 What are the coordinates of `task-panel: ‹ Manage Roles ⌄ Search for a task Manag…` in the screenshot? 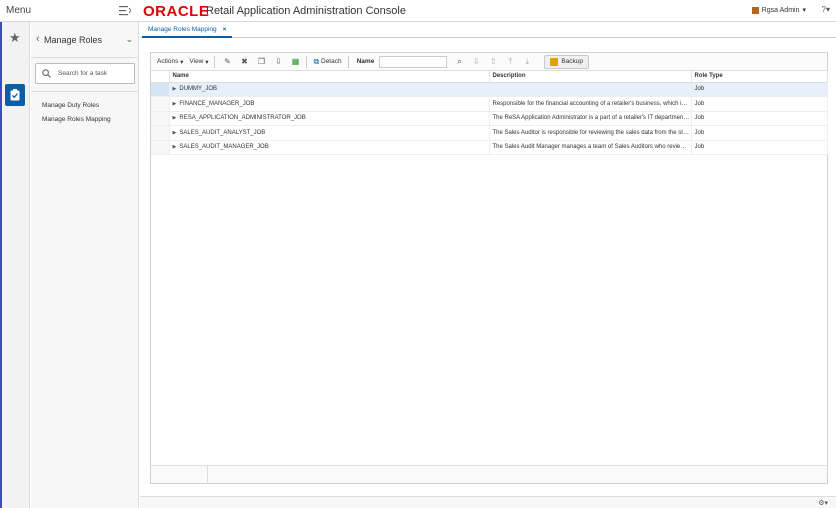 It's located at (85, 265).